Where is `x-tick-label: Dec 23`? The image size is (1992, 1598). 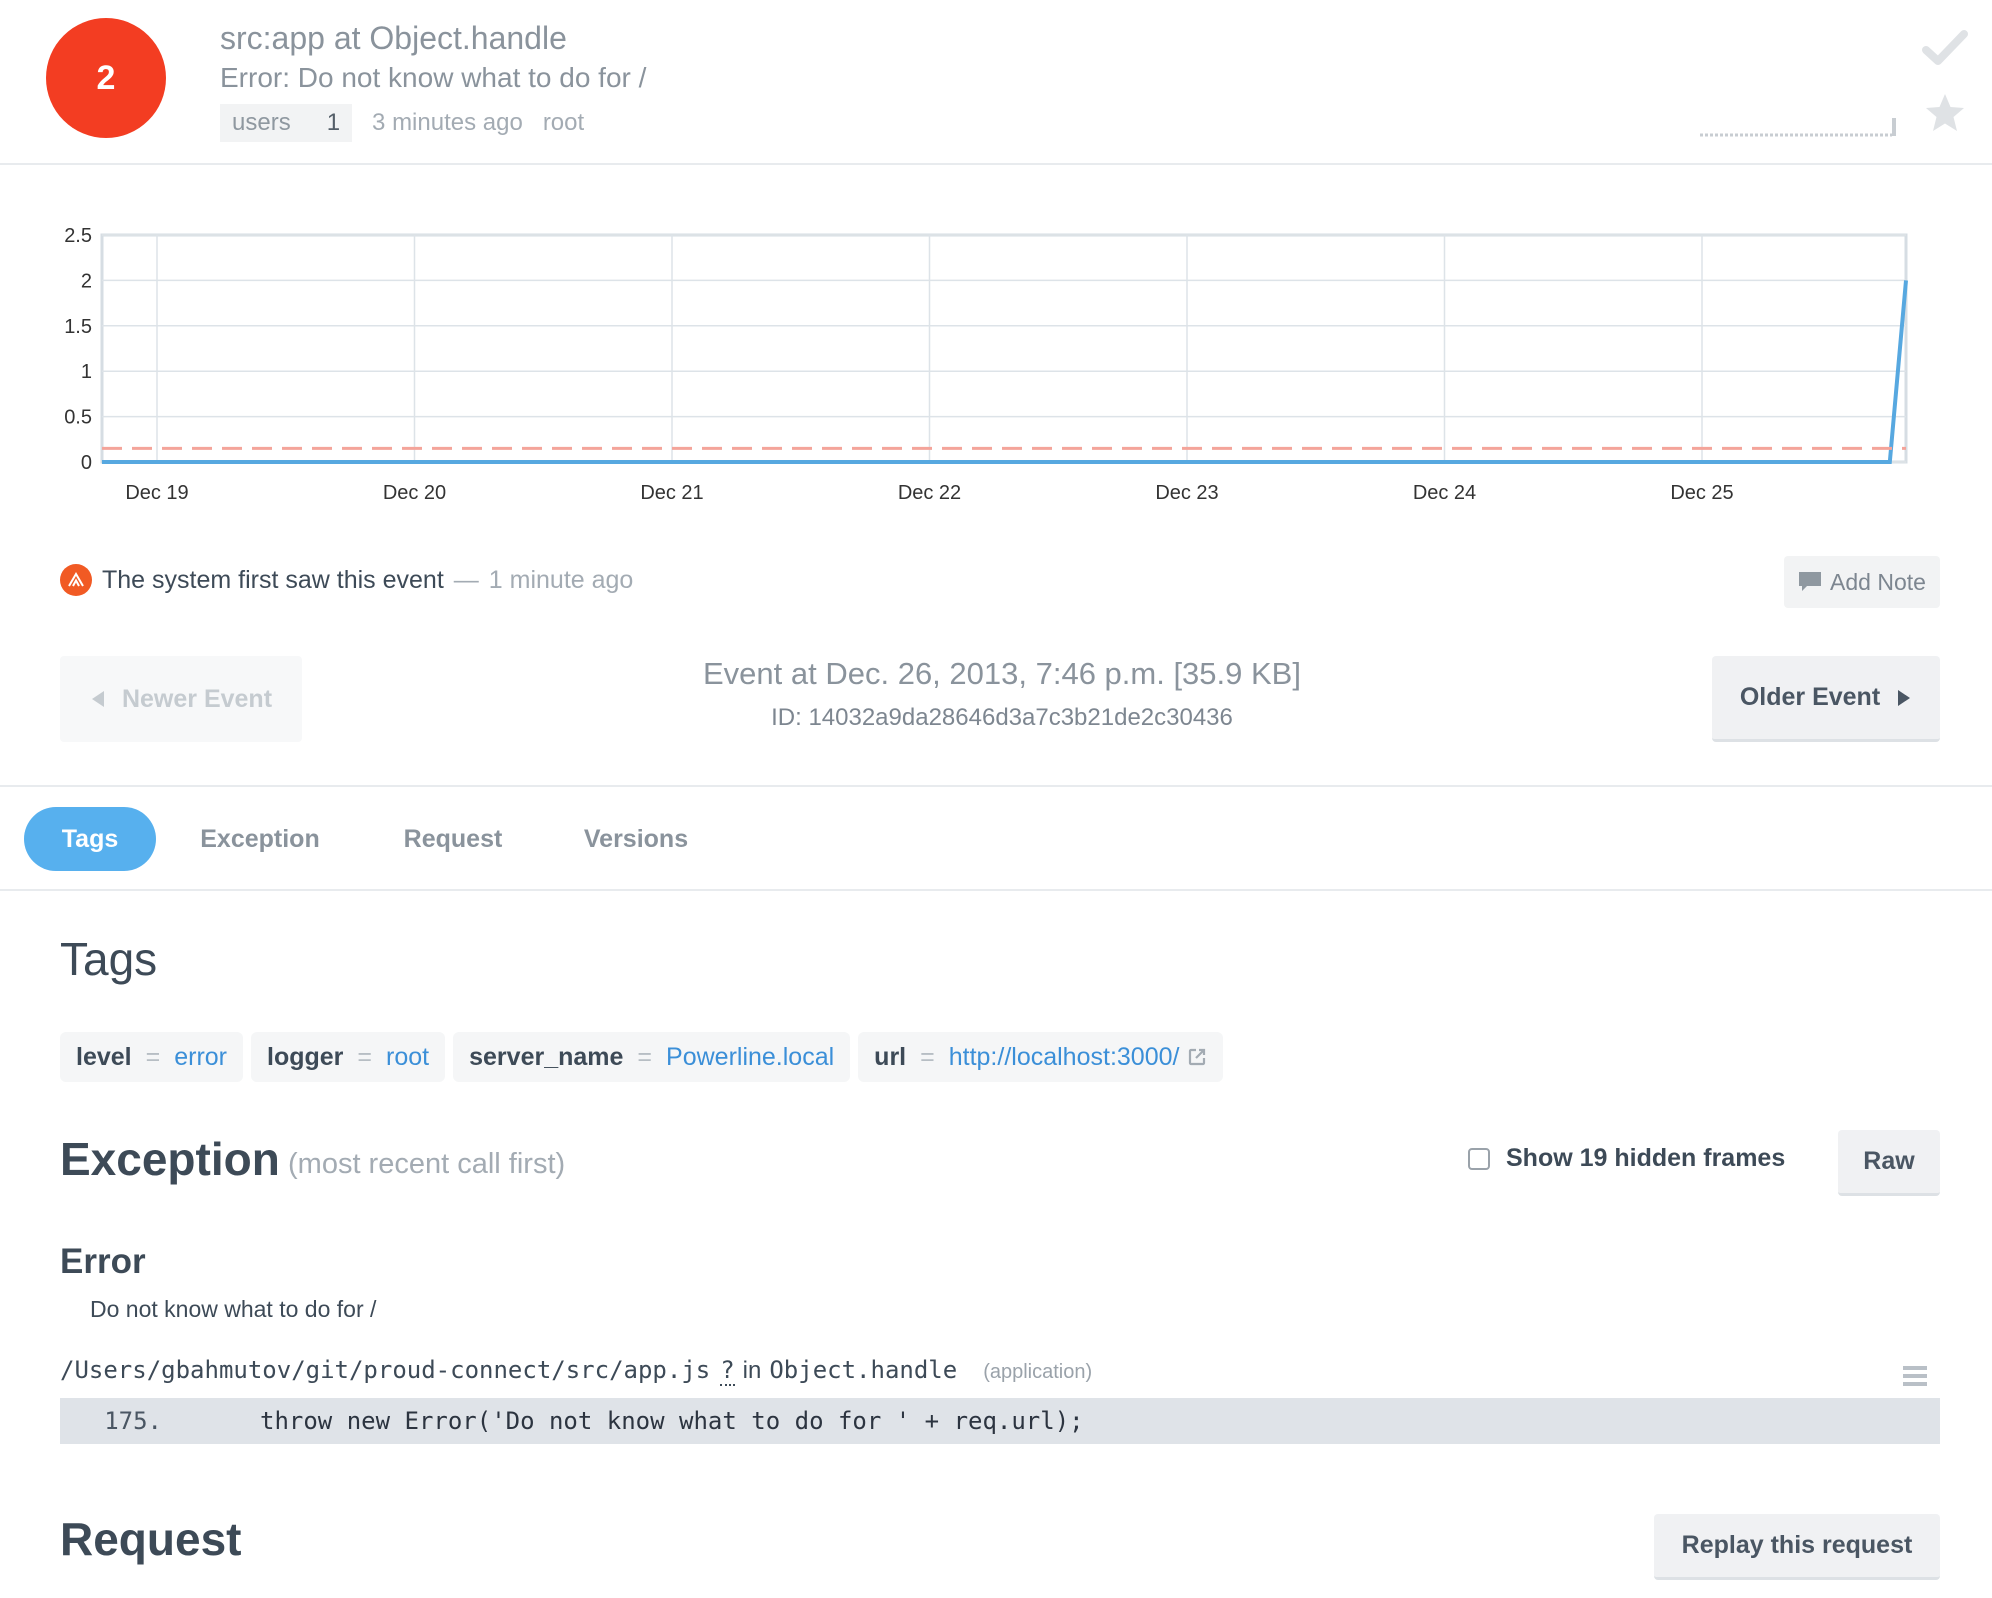 x-tick-label: Dec 23 is located at coordinates (1186, 493).